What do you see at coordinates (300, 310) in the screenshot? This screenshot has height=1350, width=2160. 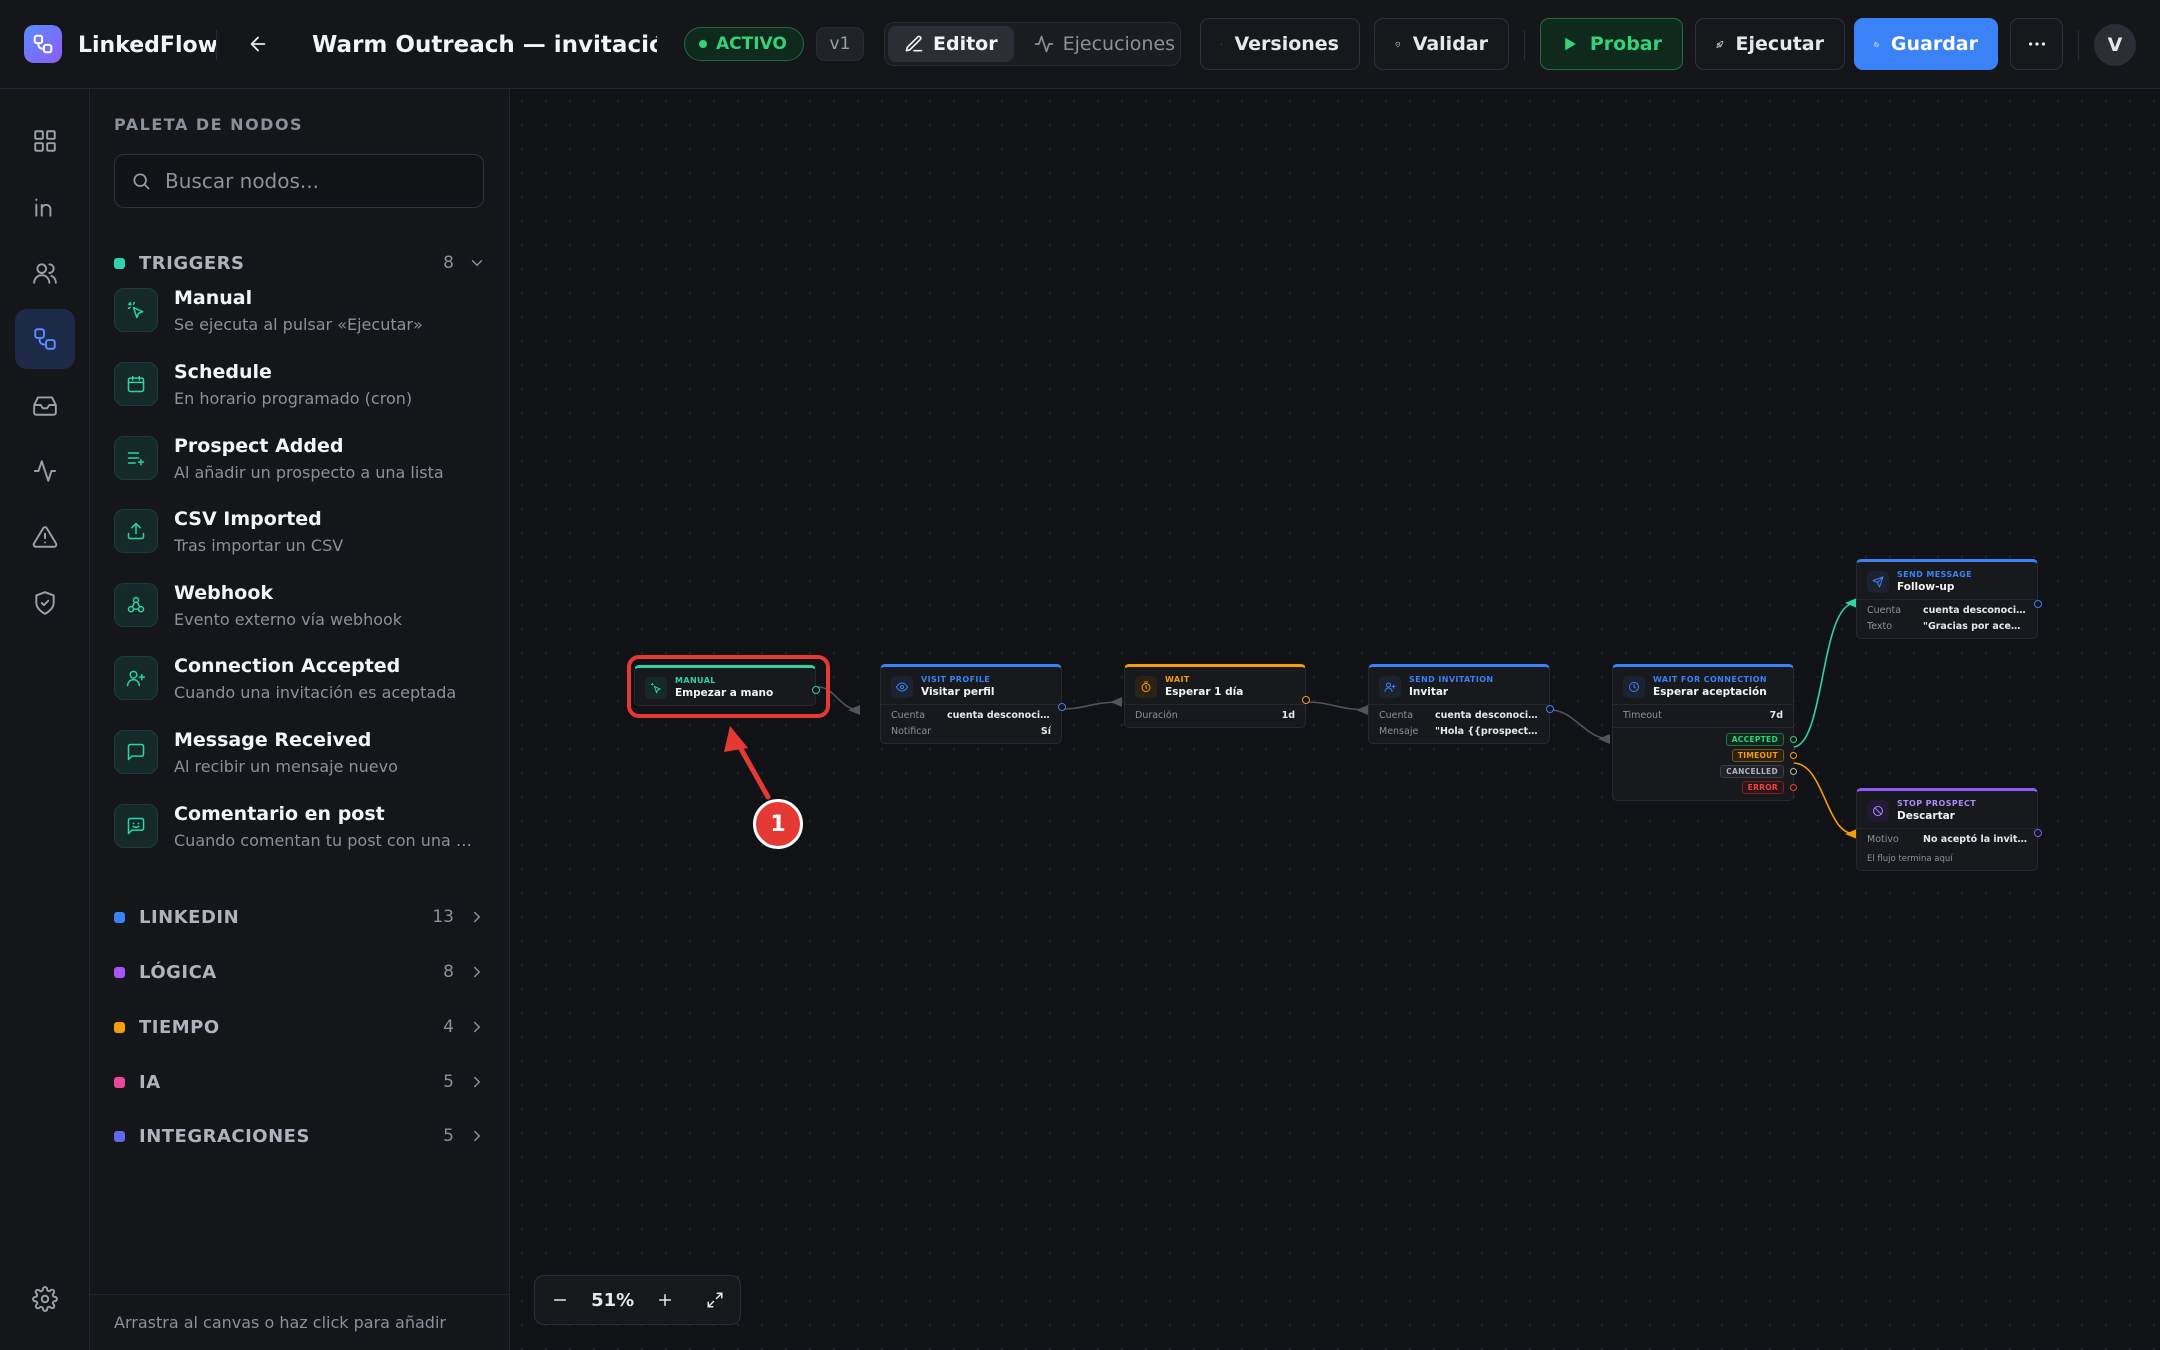 I see `palette-node-manual: Manual Se ejecuta al pulsar «Ejecutar»` at bounding box center [300, 310].